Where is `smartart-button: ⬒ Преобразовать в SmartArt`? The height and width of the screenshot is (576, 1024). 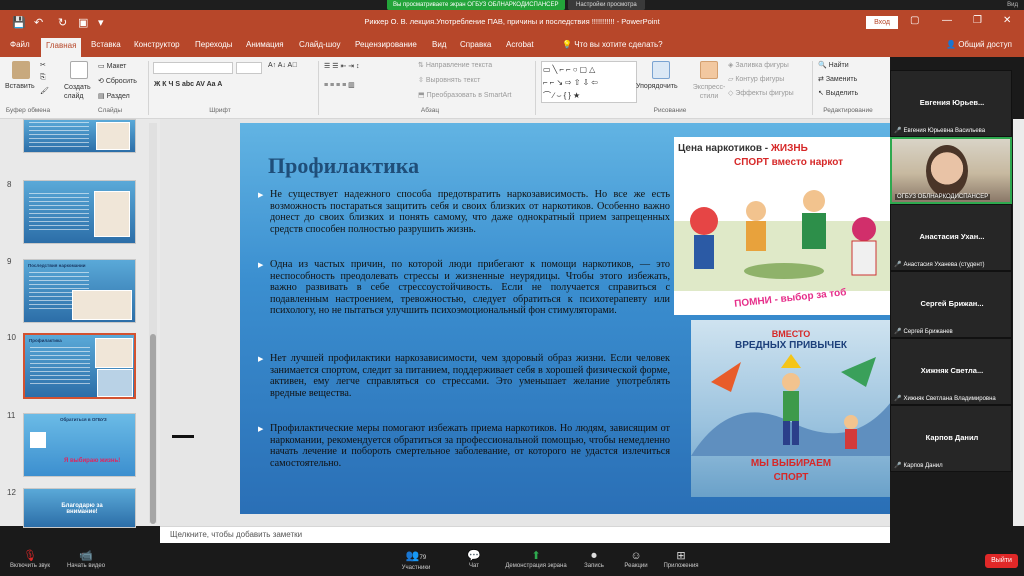 smartart-button: ⬒ Преобразовать в SmartArt is located at coordinates (464, 95).